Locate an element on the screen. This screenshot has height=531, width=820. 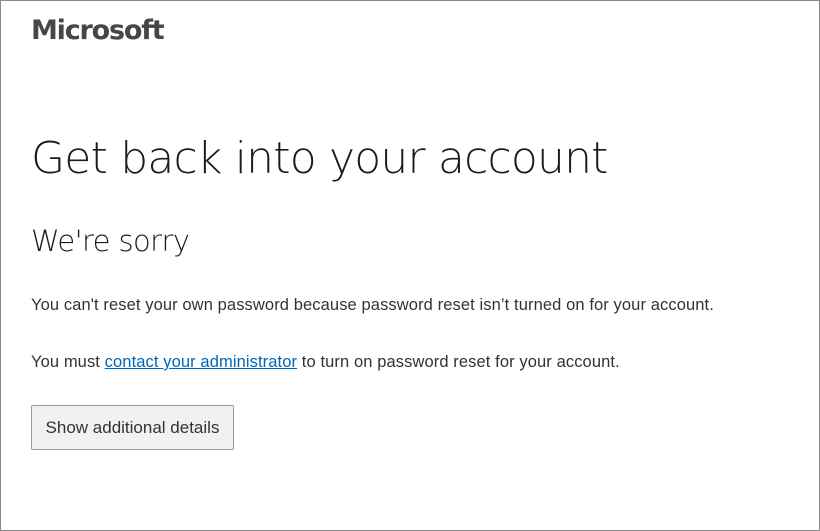
contact-administrator-link: contact your administrator is located at coordinates (201, 362).